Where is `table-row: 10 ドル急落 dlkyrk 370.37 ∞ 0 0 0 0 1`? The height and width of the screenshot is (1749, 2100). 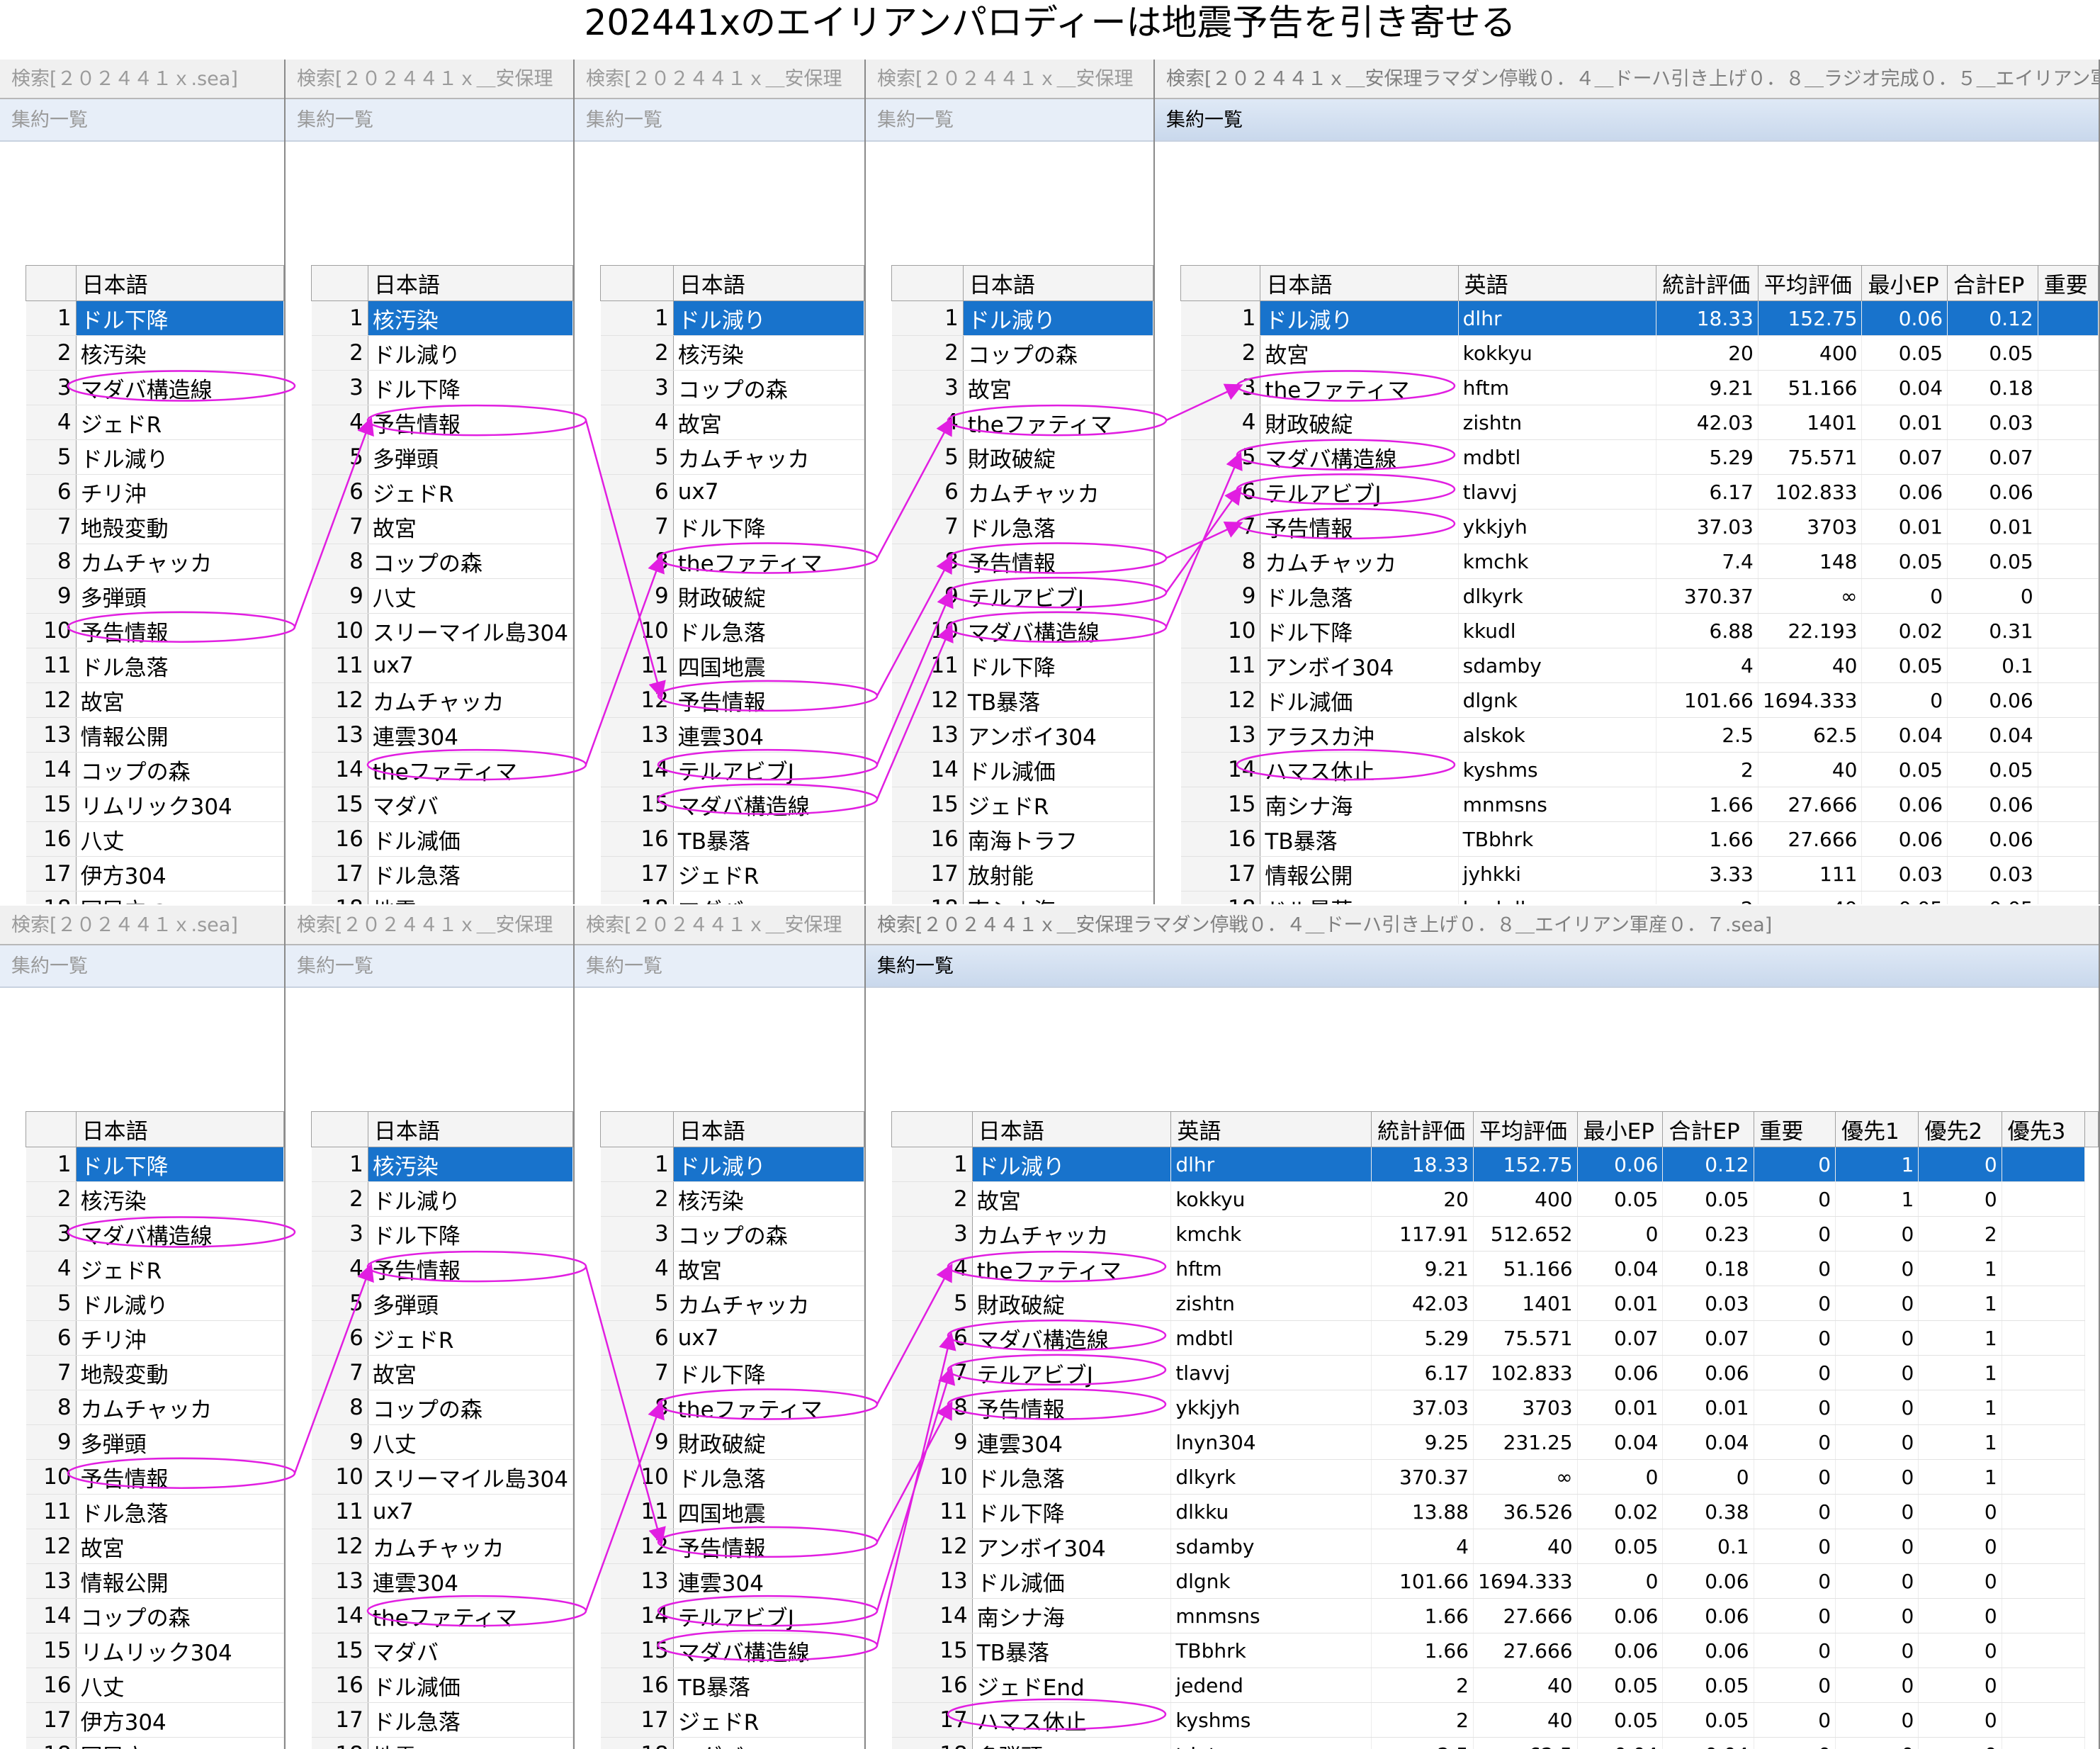
table-row: 10 ドル急落 dlkyrk 370.37 ∞ 0 0 0 0 1 is located at coordinates (1495, 1477).